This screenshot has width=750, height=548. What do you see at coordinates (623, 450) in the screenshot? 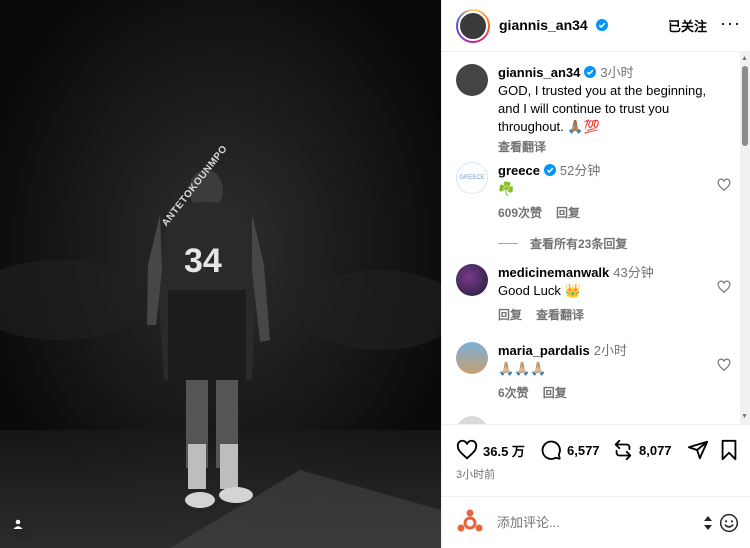
I see `repost-icon` at bounding box center [623, 450].